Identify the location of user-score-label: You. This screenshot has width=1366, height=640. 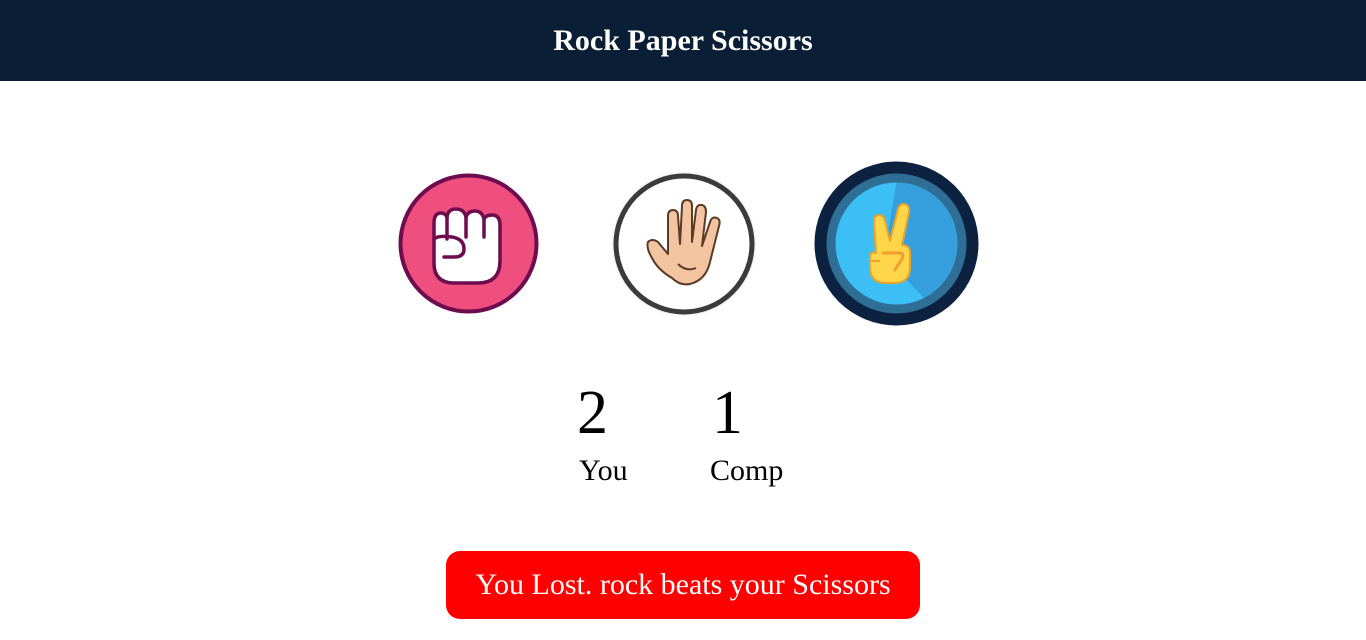
(603, 470).